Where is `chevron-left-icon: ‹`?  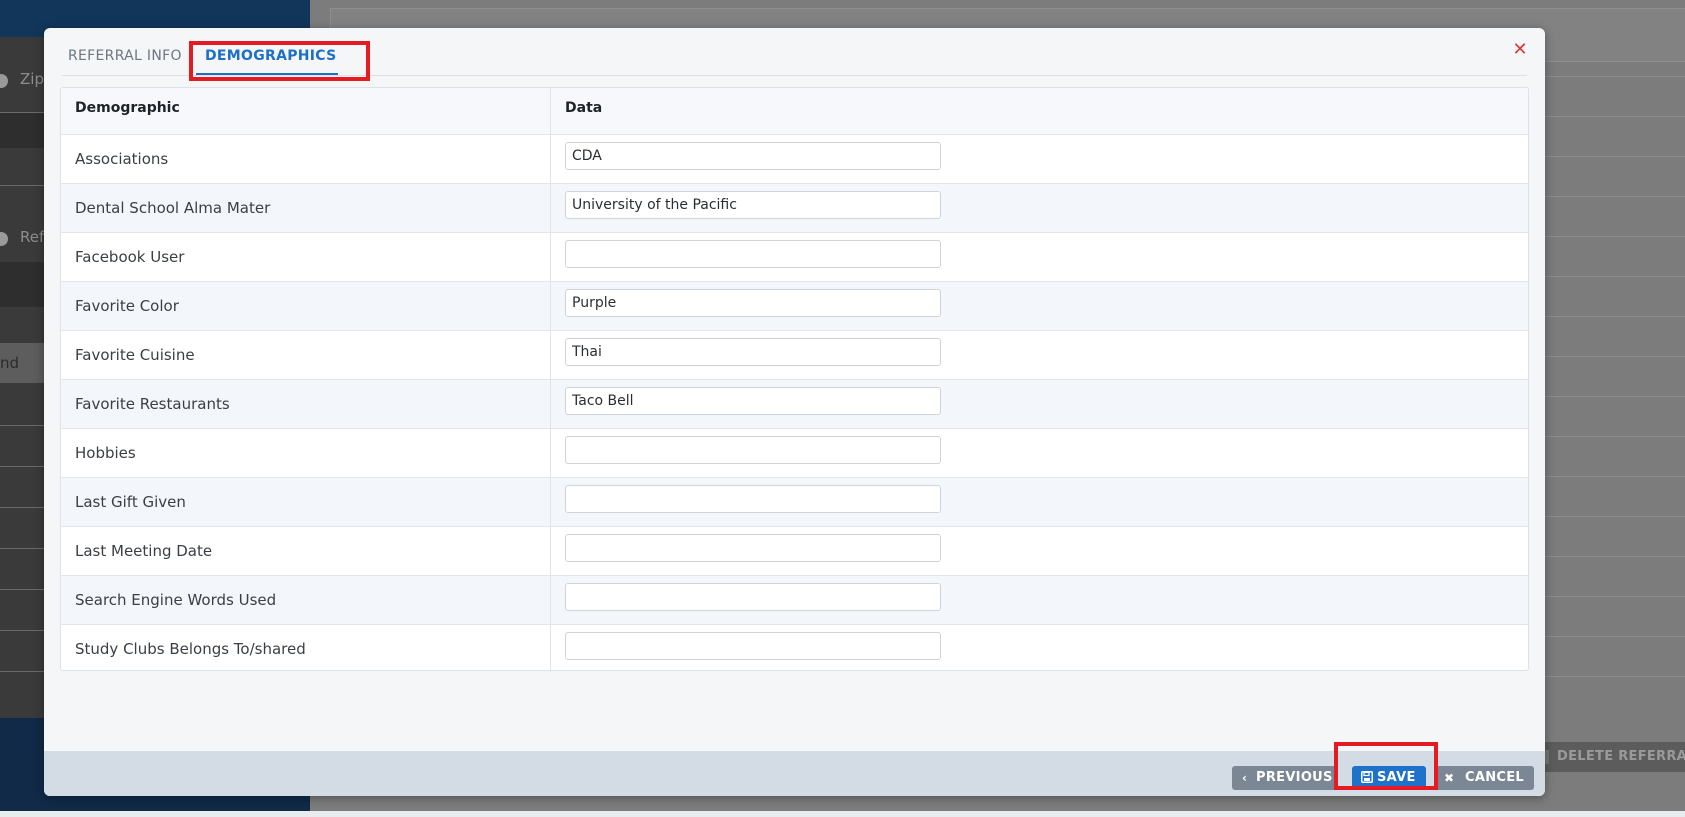 chevron-left-icon: ‹ is located at coordinates (1245, 778).